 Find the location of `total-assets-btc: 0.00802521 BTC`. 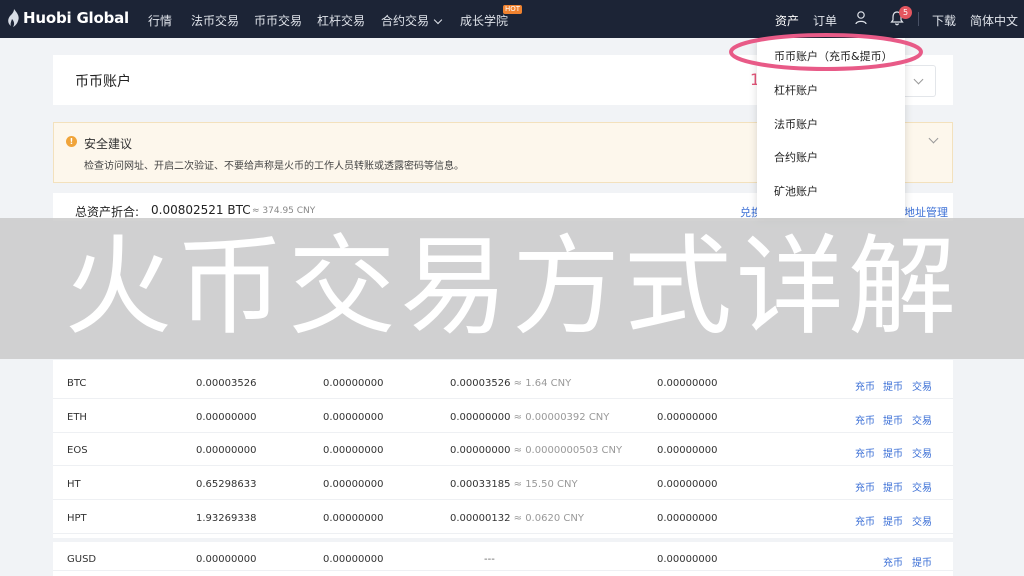

total-assets-btc: 0.00802521 BTC is located at coordinates (201, 210).